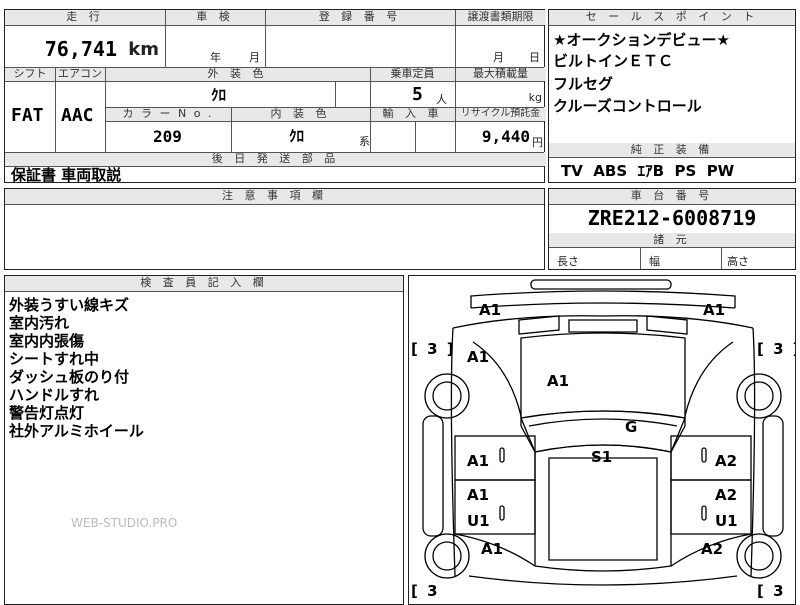 The image size is (800, 605). I want to click on load-unit: kg, so click(535, 97).